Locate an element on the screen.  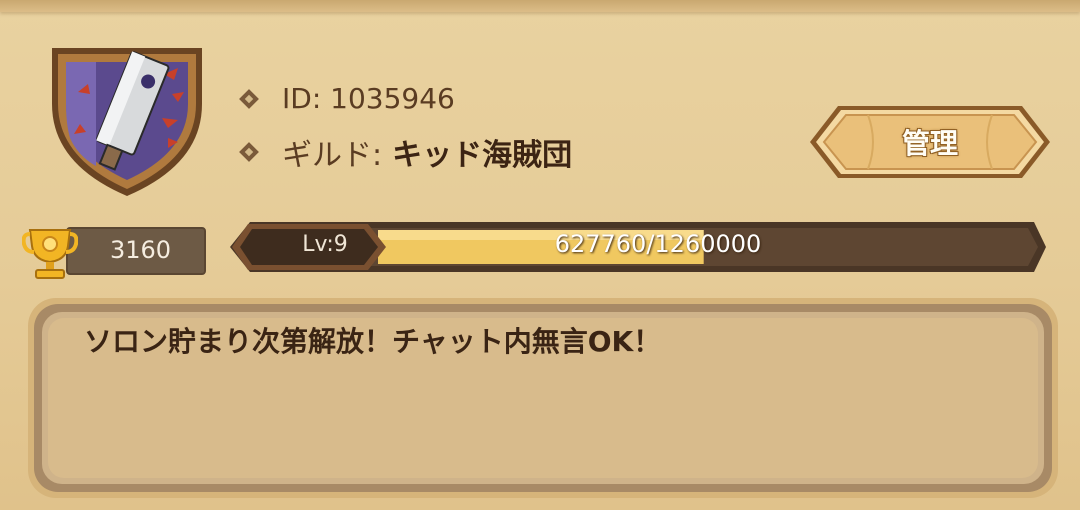
manage-button: 管理 is located at coordinates (930, 142).